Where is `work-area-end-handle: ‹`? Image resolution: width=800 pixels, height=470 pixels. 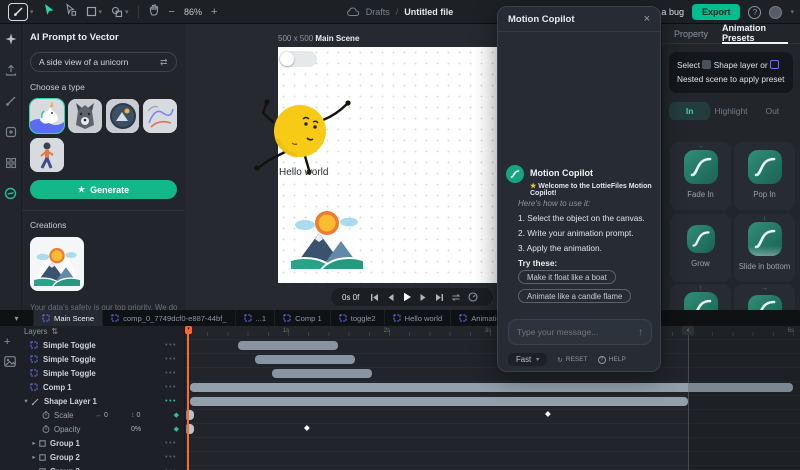 work-area-end-handle: ‹ is located at coordinates (688, 330).